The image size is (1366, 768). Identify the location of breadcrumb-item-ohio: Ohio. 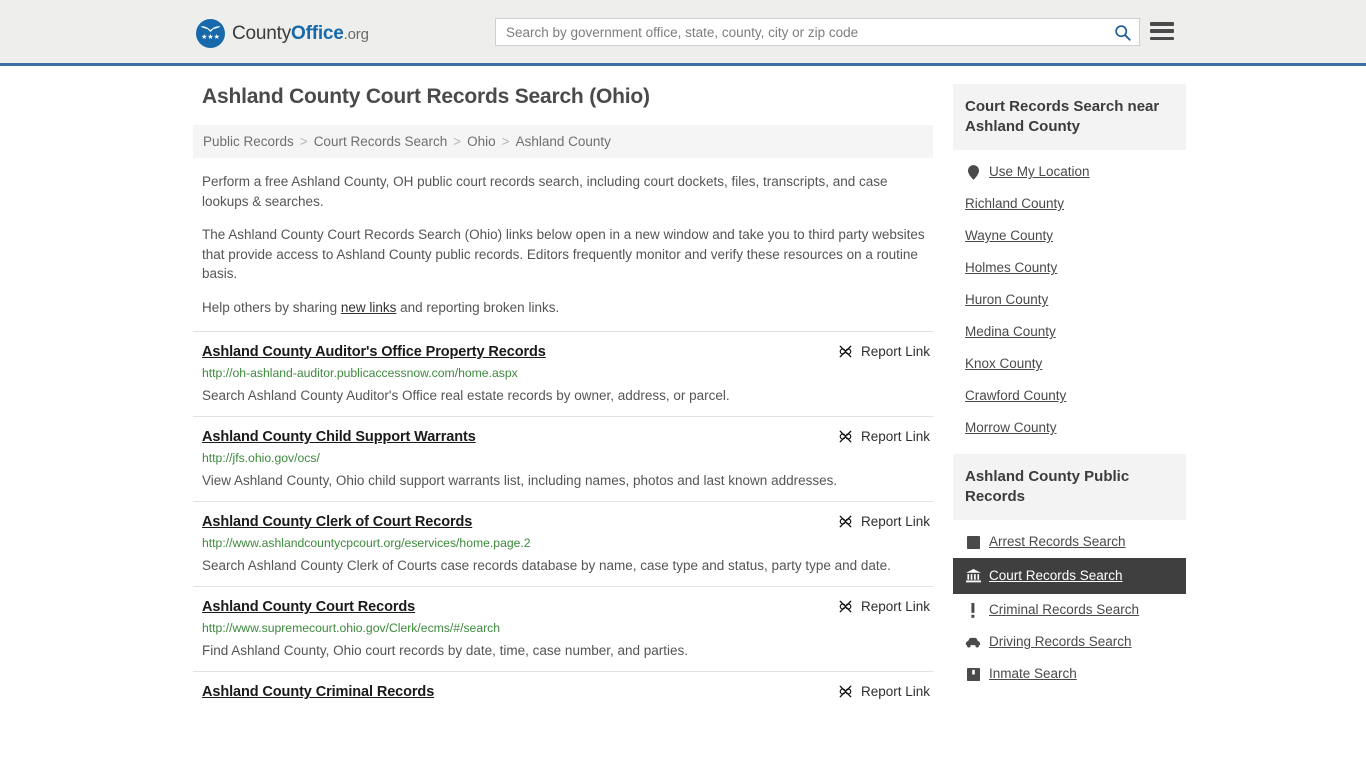
(481, 141).